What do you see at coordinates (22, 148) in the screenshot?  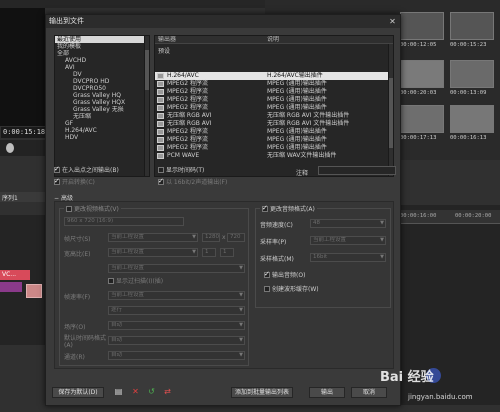 I see `scrub-bar` at bounding box center [22, 148].